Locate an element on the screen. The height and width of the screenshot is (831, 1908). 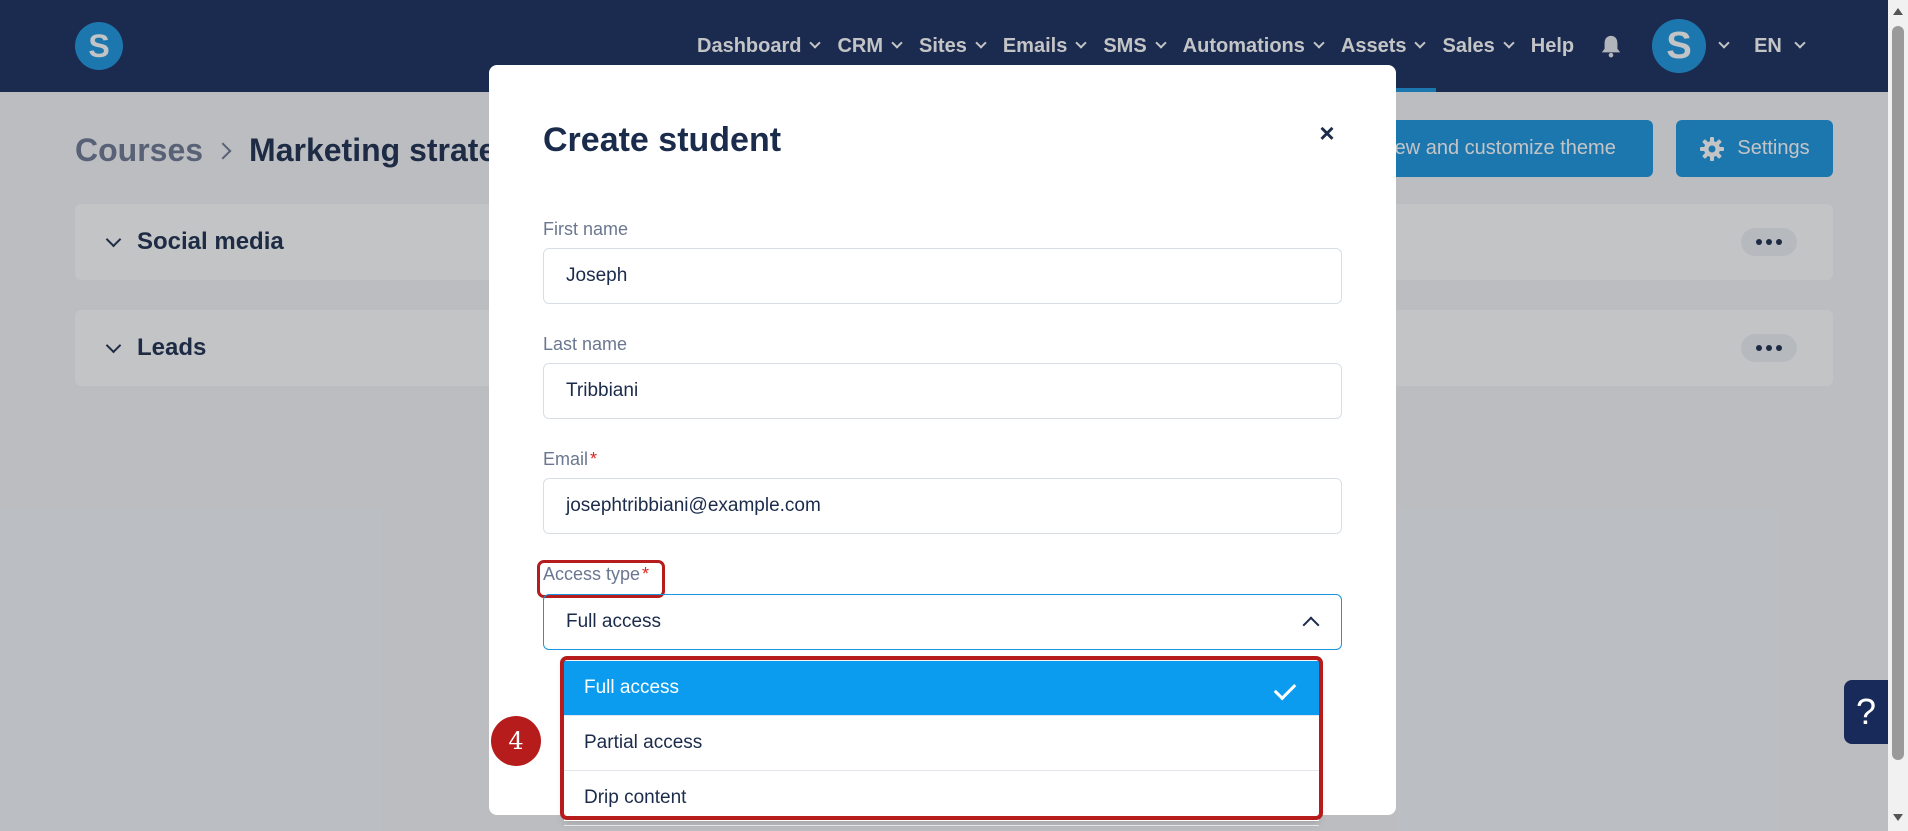
dropdown-highlight is located at coordinates (941, 738).